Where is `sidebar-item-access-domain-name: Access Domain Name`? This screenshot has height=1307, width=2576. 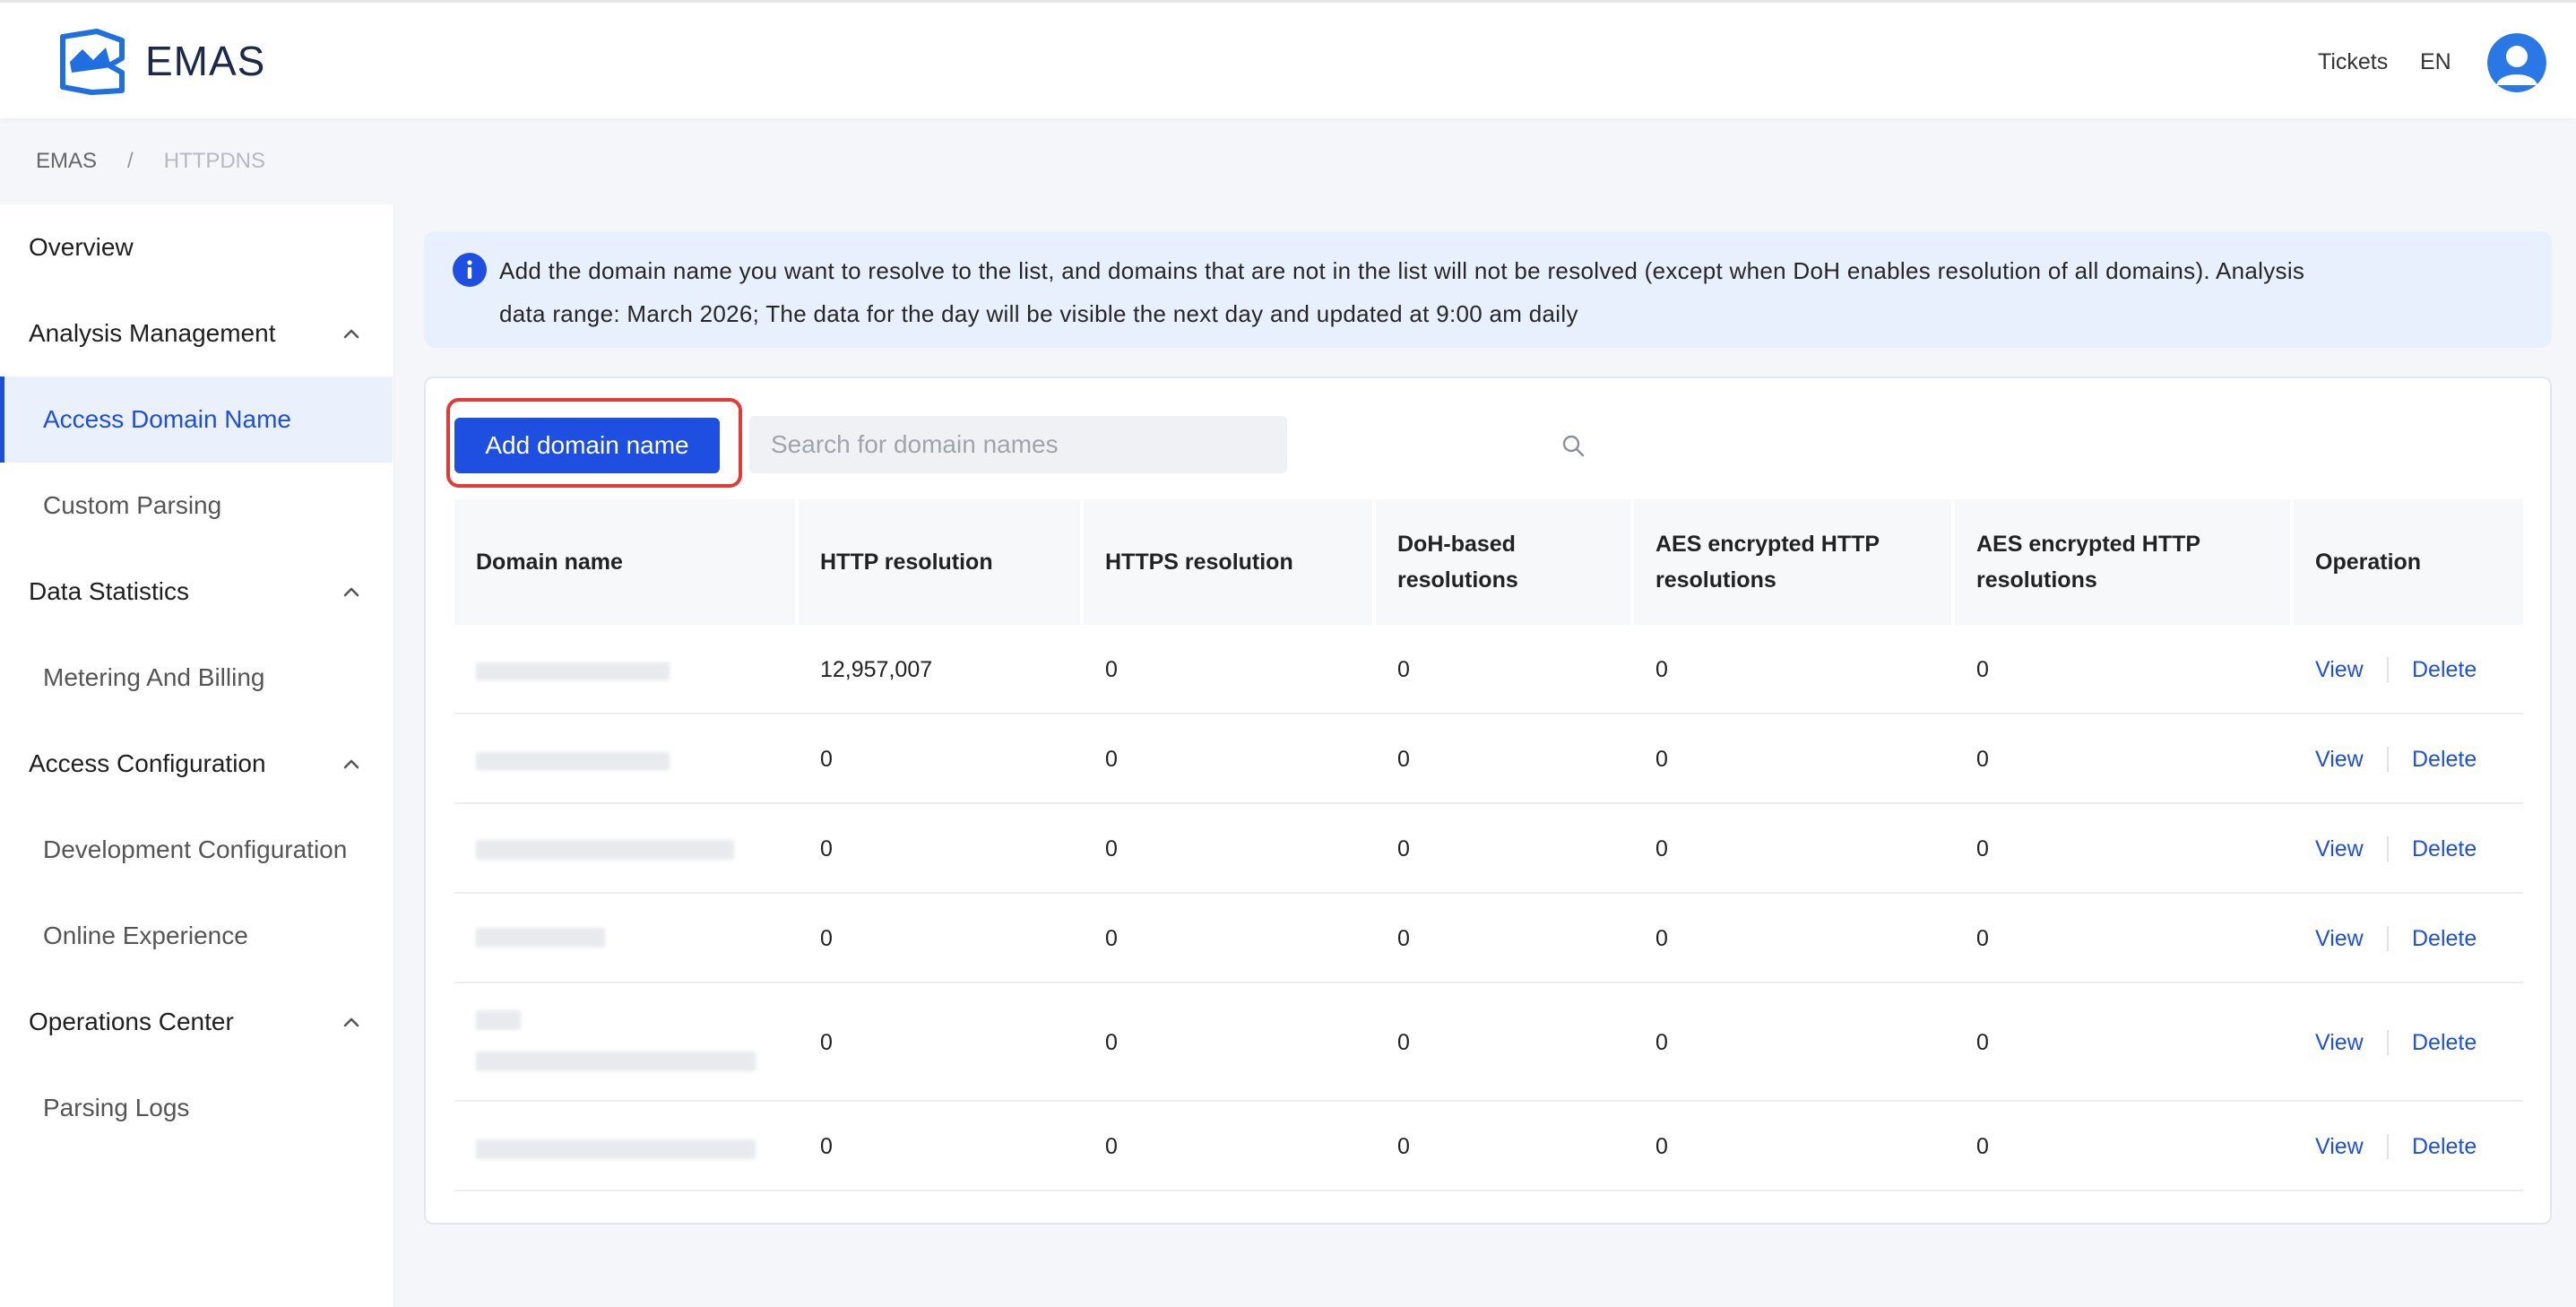 sidebar-item-access-domain-name: Access Domain Name is located at coordinates (196, 420).